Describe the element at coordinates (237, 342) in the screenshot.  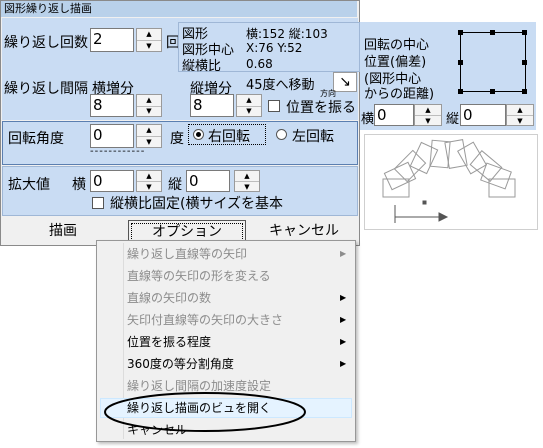
I see `menu-item-swing-degree: 位置を振る程度` at that location.